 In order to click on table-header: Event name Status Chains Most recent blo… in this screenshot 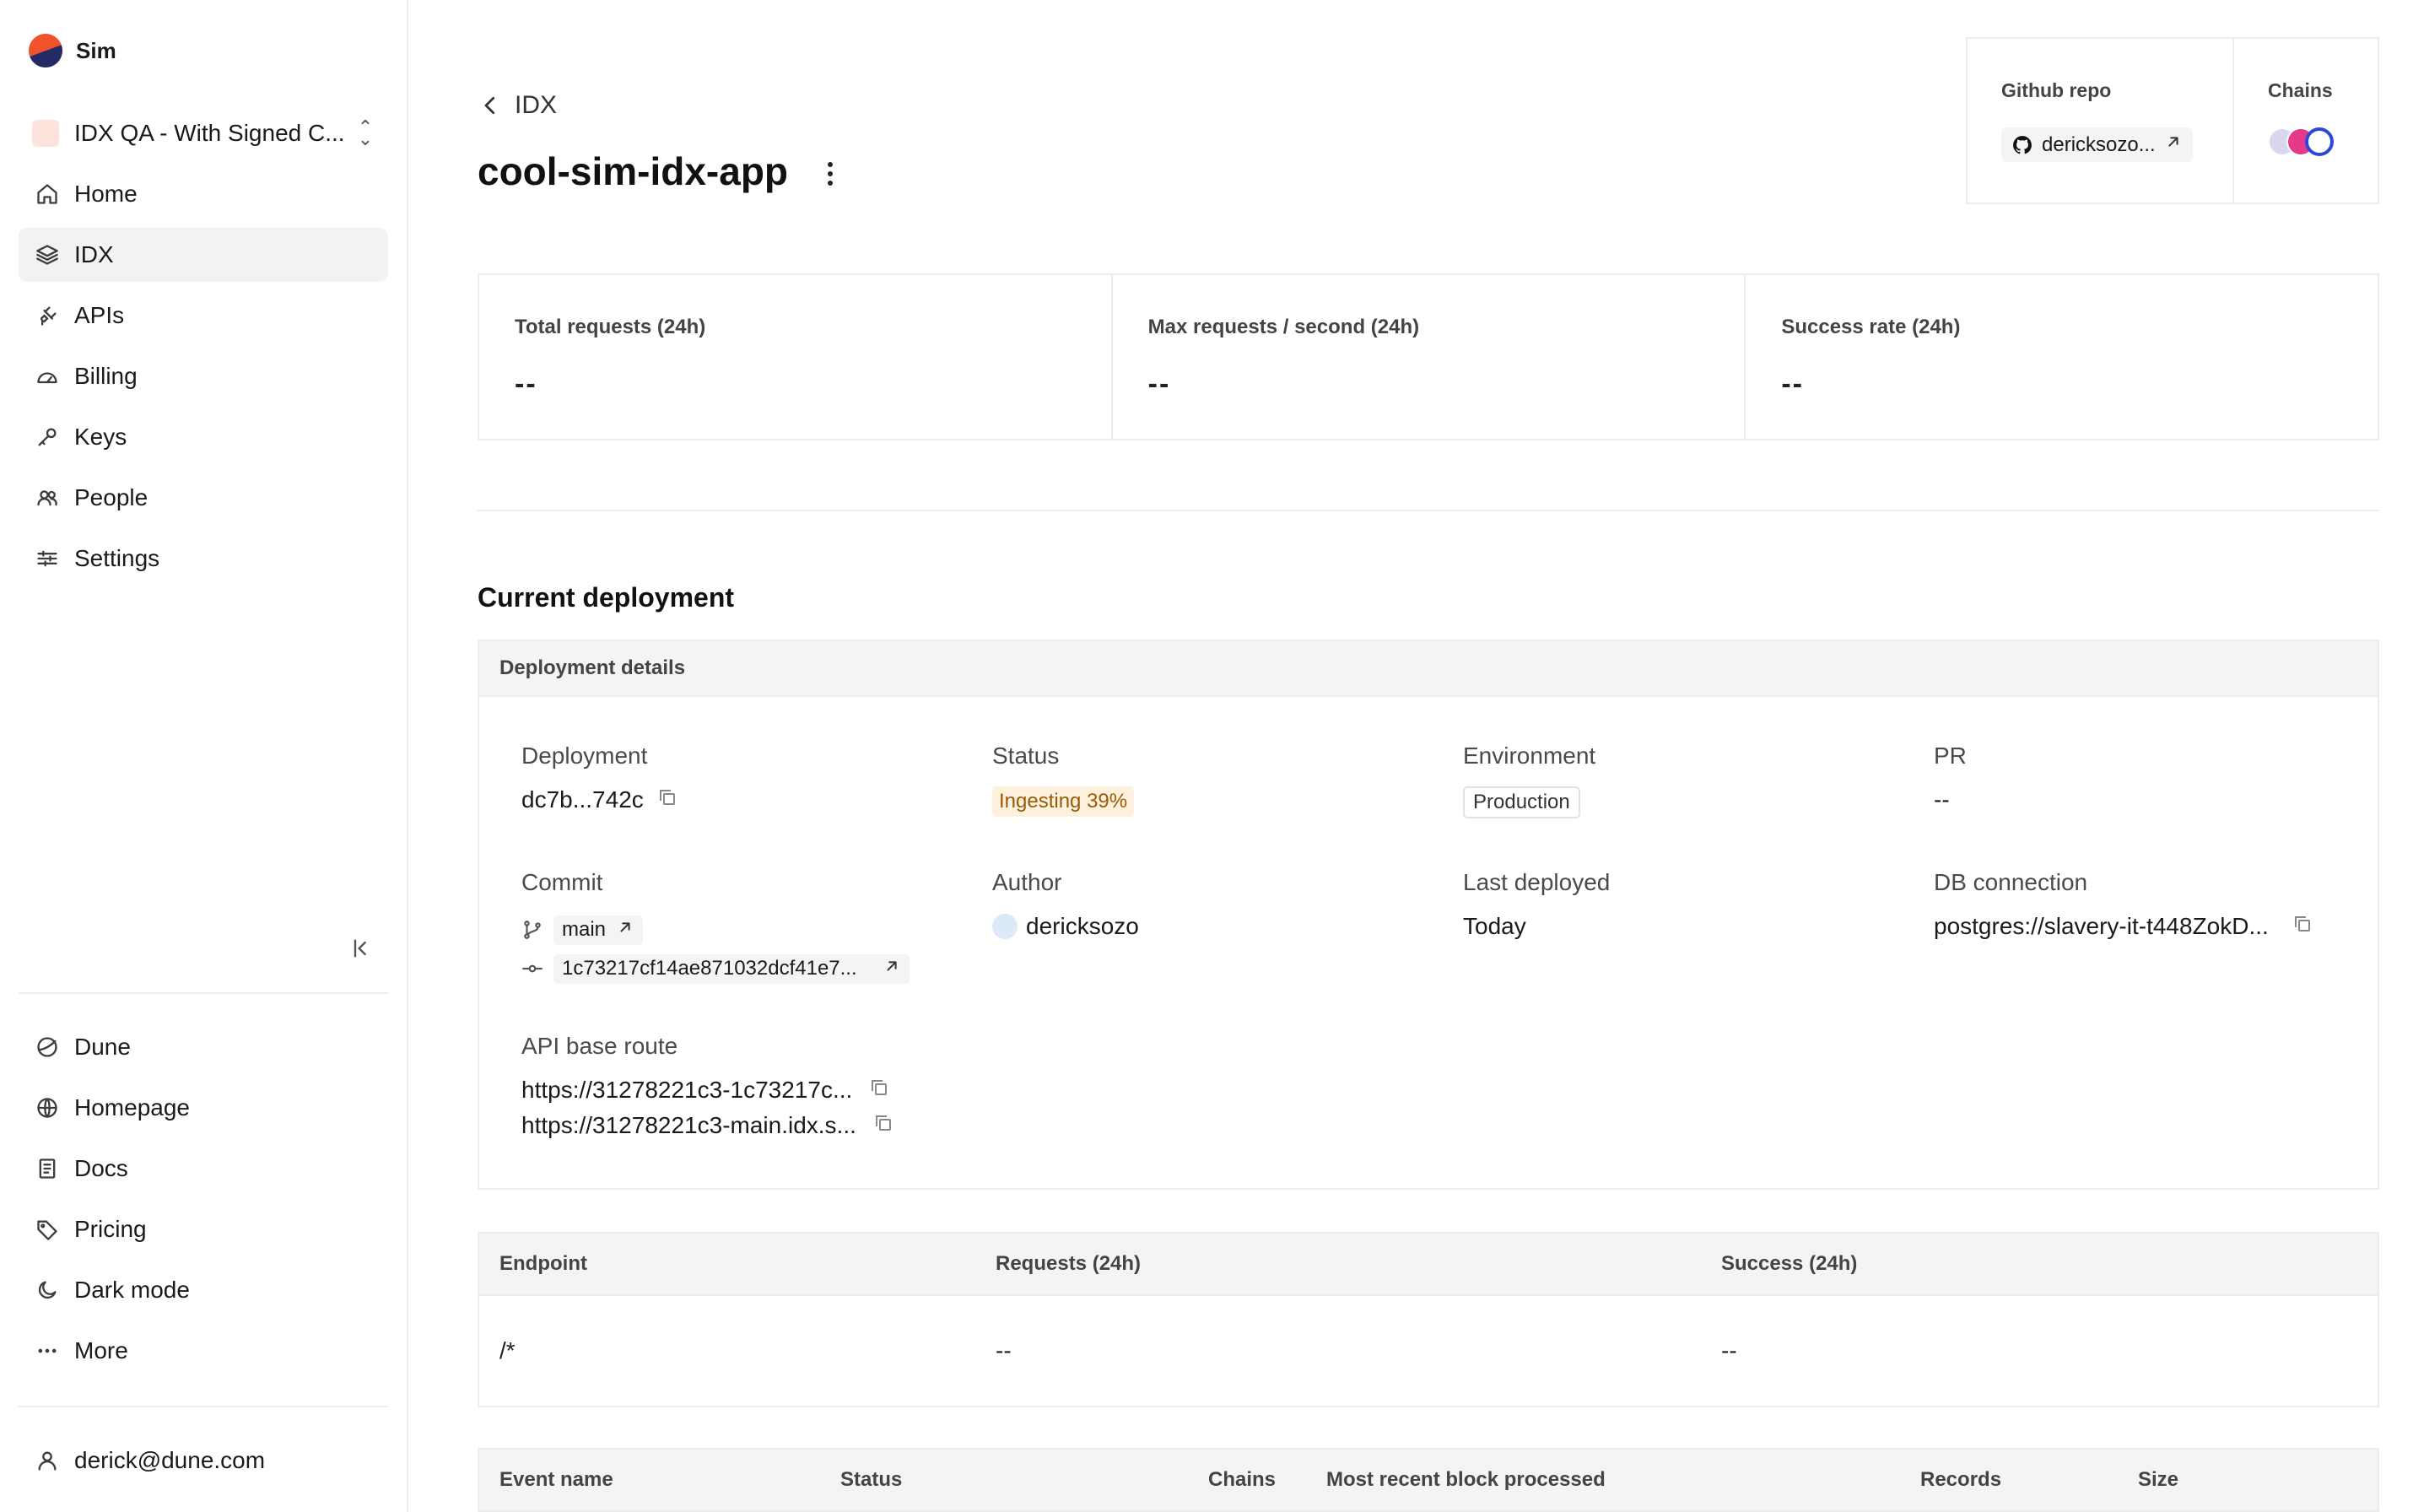, I will do `click(1428, 1481)`.